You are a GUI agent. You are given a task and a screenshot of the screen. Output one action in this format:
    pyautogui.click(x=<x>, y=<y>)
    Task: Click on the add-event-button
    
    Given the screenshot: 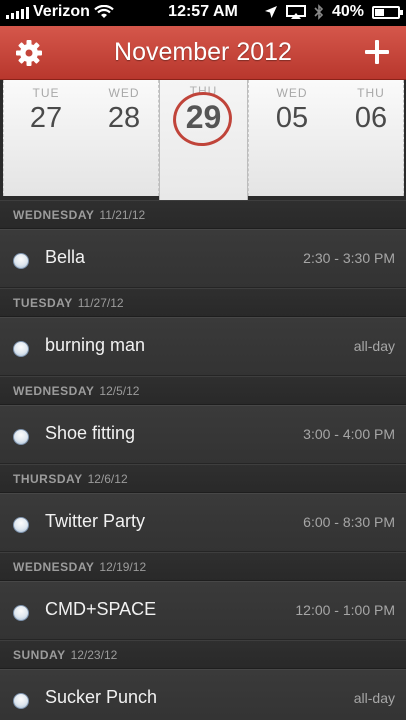 What is the action you would take?
    pyautogui.click(x=377, y=52)
    